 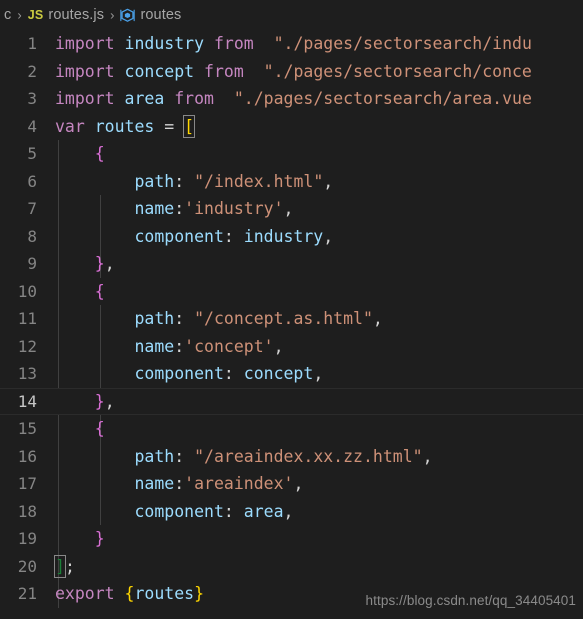 I want to click on code-line: 8 component: industry,, so click(x=291, y=237).